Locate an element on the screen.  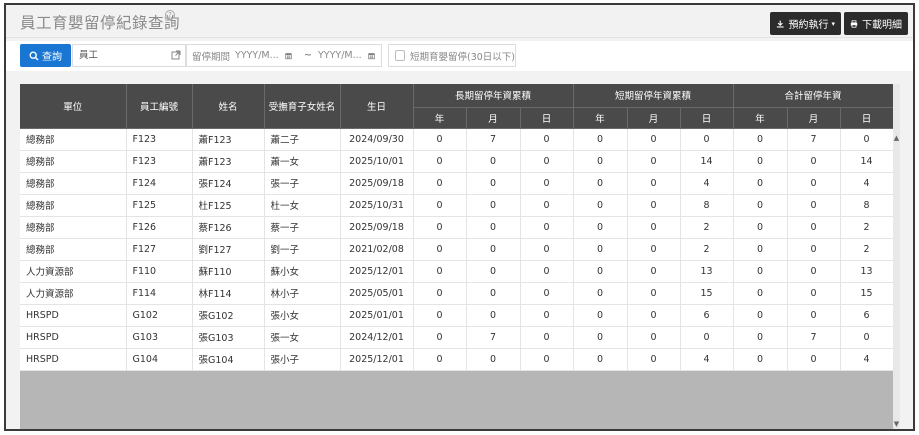
col-header-birthday: 生日 is located at coordinates (377, 106).